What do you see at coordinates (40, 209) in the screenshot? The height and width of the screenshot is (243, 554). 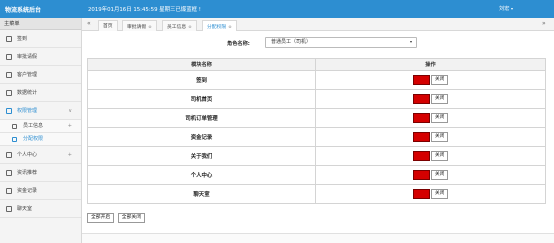 I see `sidebar-item-chat: 聊天室` at bounding box center [40, 209].